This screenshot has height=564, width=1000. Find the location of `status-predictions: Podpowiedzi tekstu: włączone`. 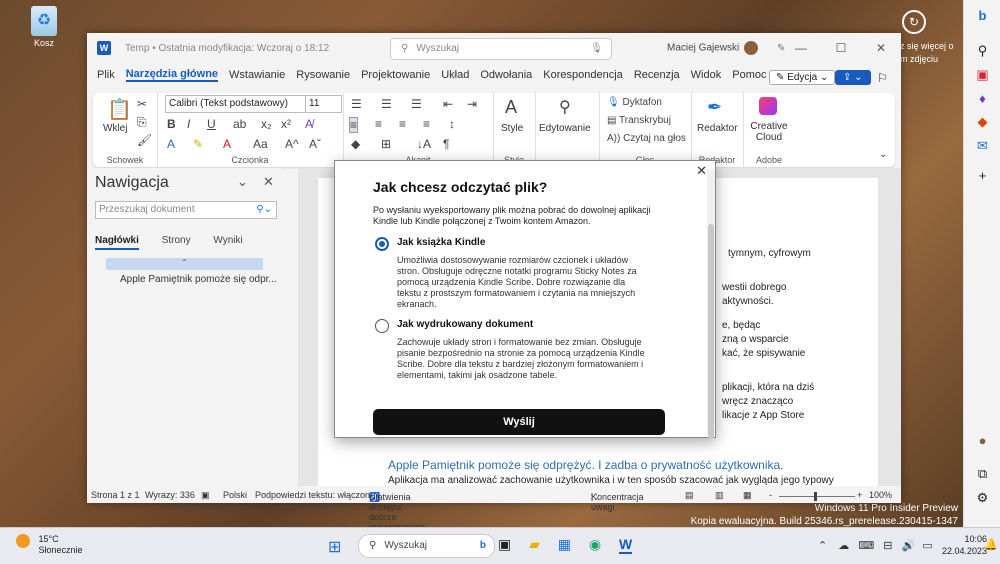

status-predictions: Podpowiedzi tekstu: włączone is located at coordinates (315, 495).